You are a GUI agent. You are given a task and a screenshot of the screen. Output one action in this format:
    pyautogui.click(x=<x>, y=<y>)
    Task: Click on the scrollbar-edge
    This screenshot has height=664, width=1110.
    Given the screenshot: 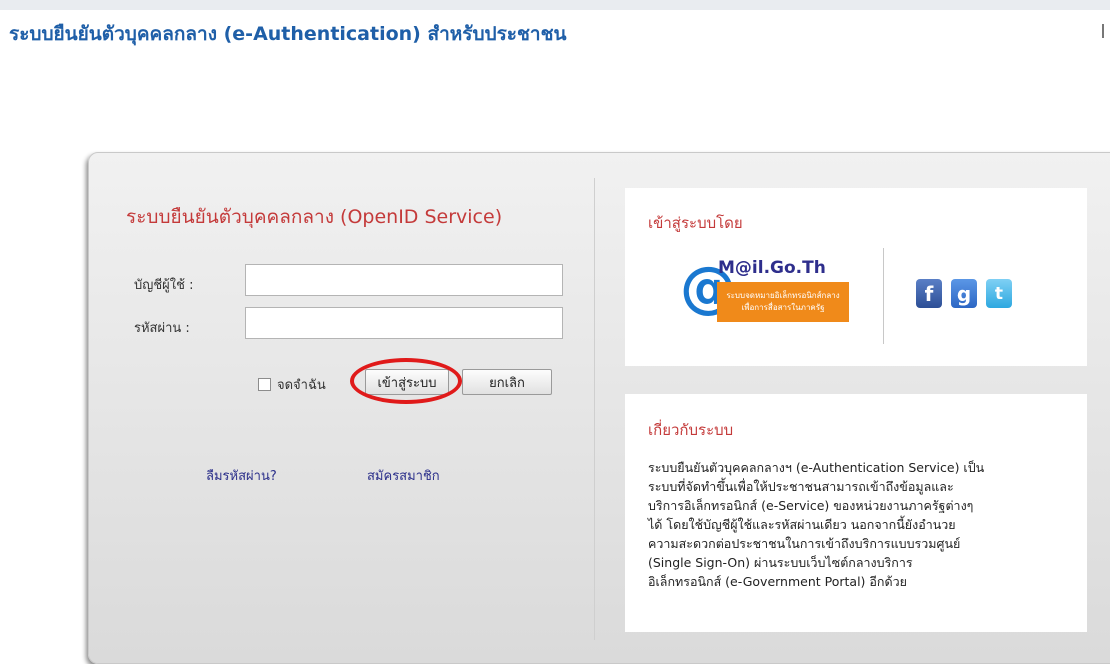 What is the action you would take?
    pyautogui.click(x=1106, y=31)
    